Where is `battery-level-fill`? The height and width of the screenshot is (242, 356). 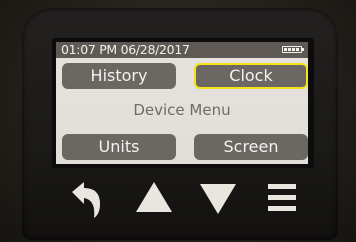
battery-level-fill is located at coordinates (292, 49).